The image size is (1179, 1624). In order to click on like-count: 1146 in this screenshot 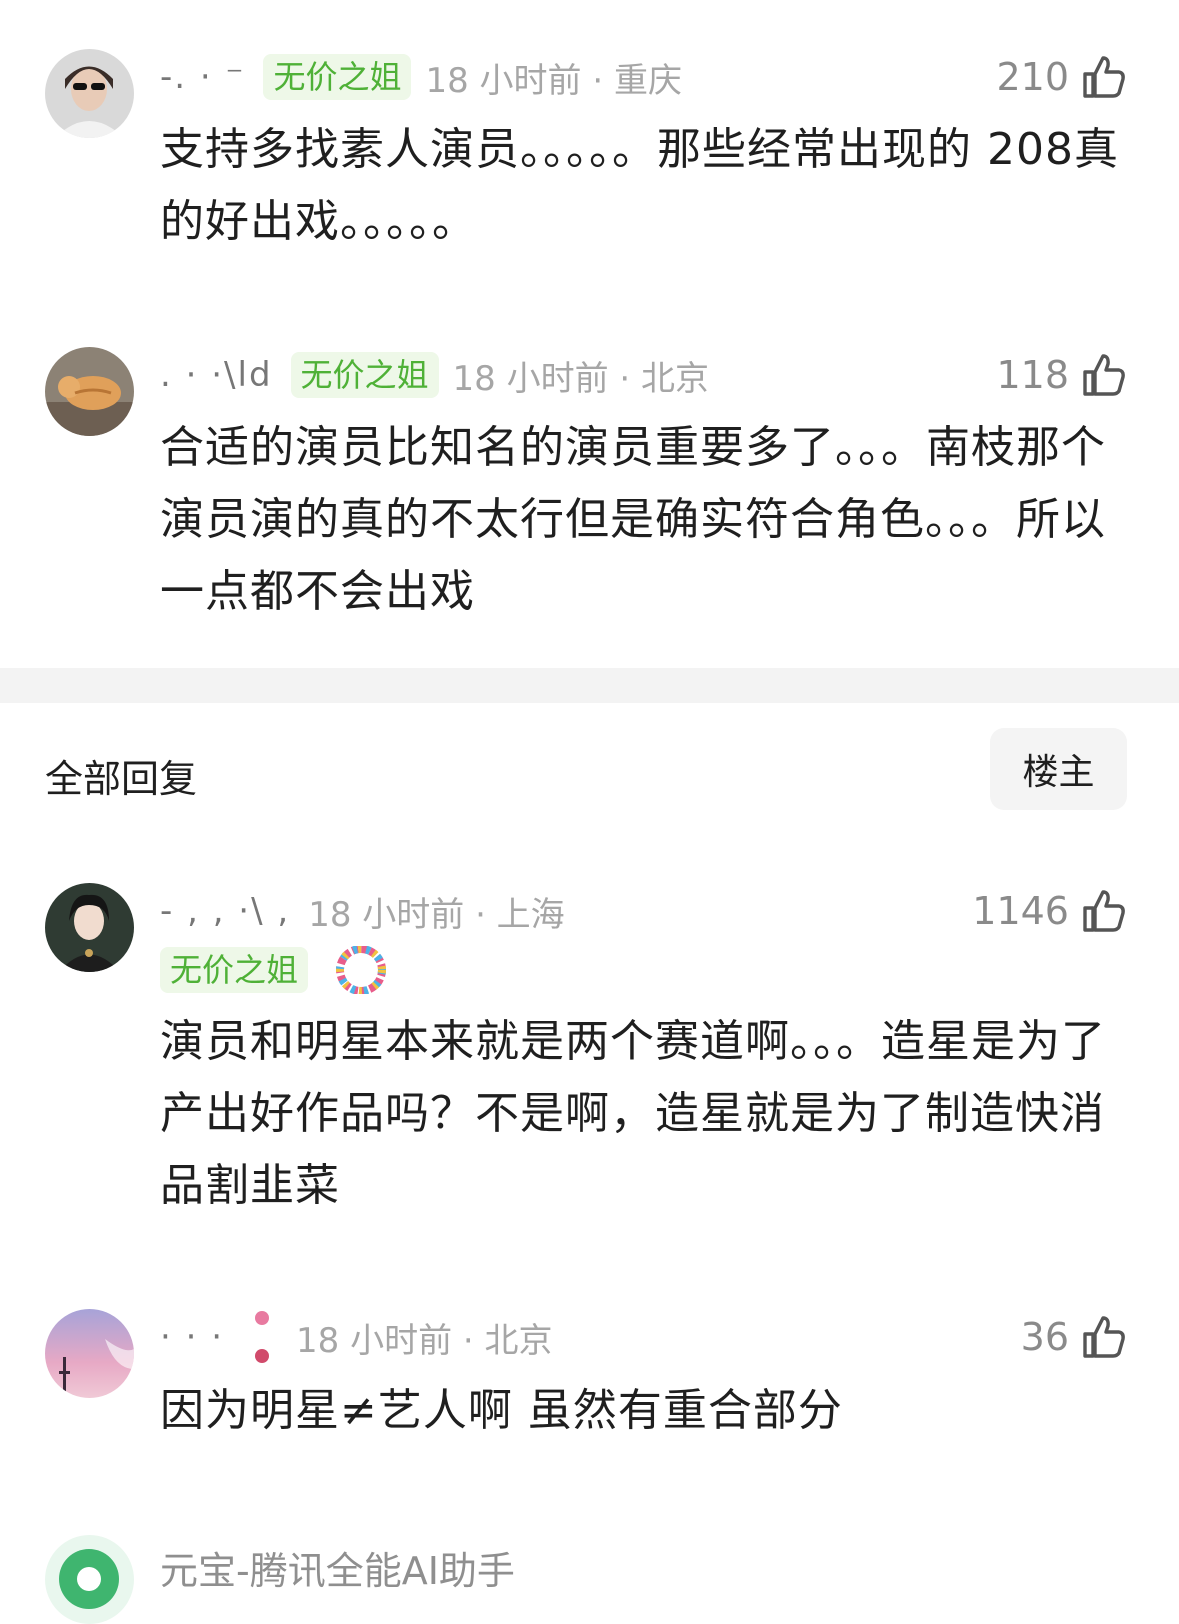, I will do `click(1020, 911)`.